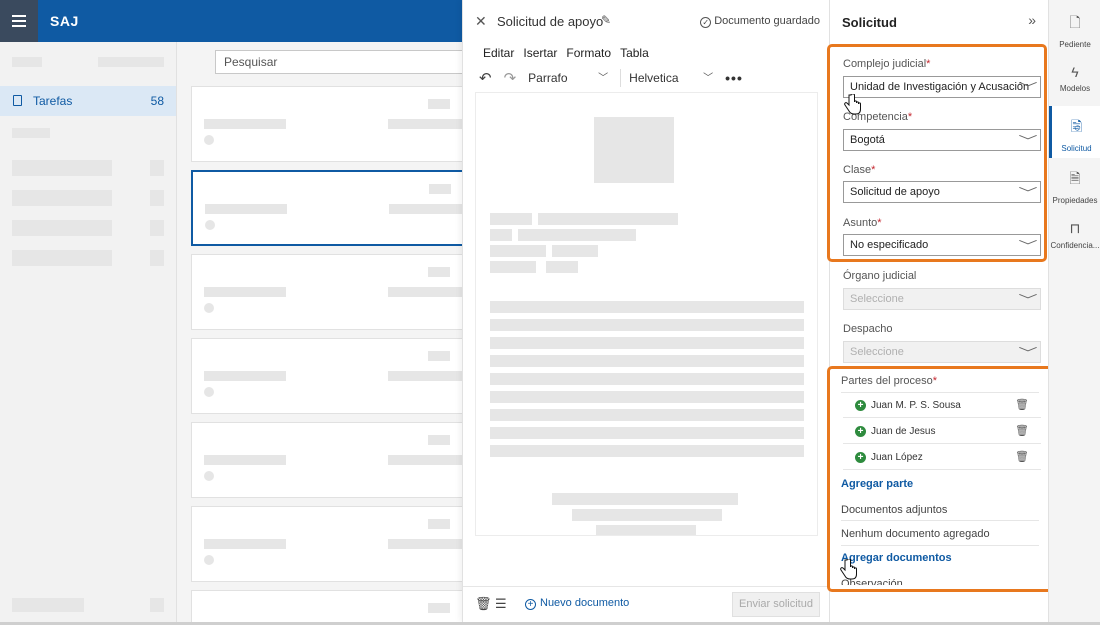 This screenshot has width=1100, height=625. I want to click on filter-settings-icon: ☰, so click(501, 604).